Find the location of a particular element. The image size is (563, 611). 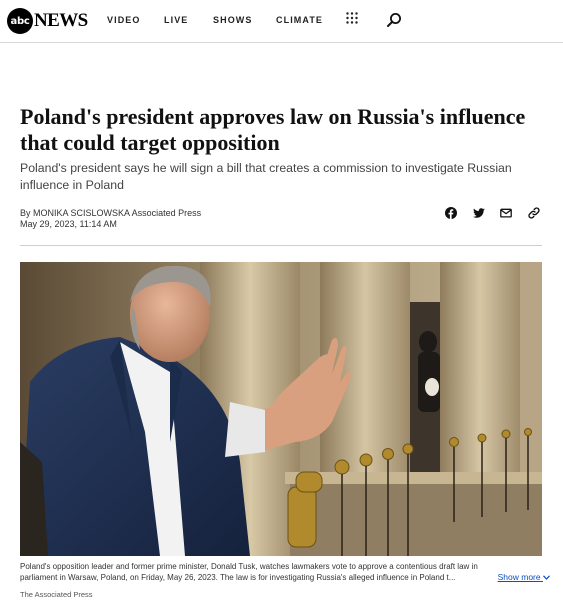

byline-prefix: By is located at coordinates (25, 213).